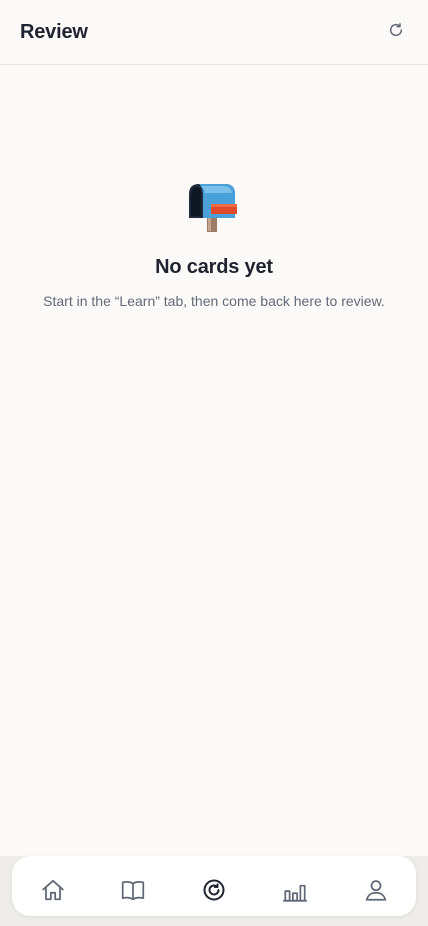 This screenshot has width=428, height=926. I want to click on review-icon, so click(214, 890).